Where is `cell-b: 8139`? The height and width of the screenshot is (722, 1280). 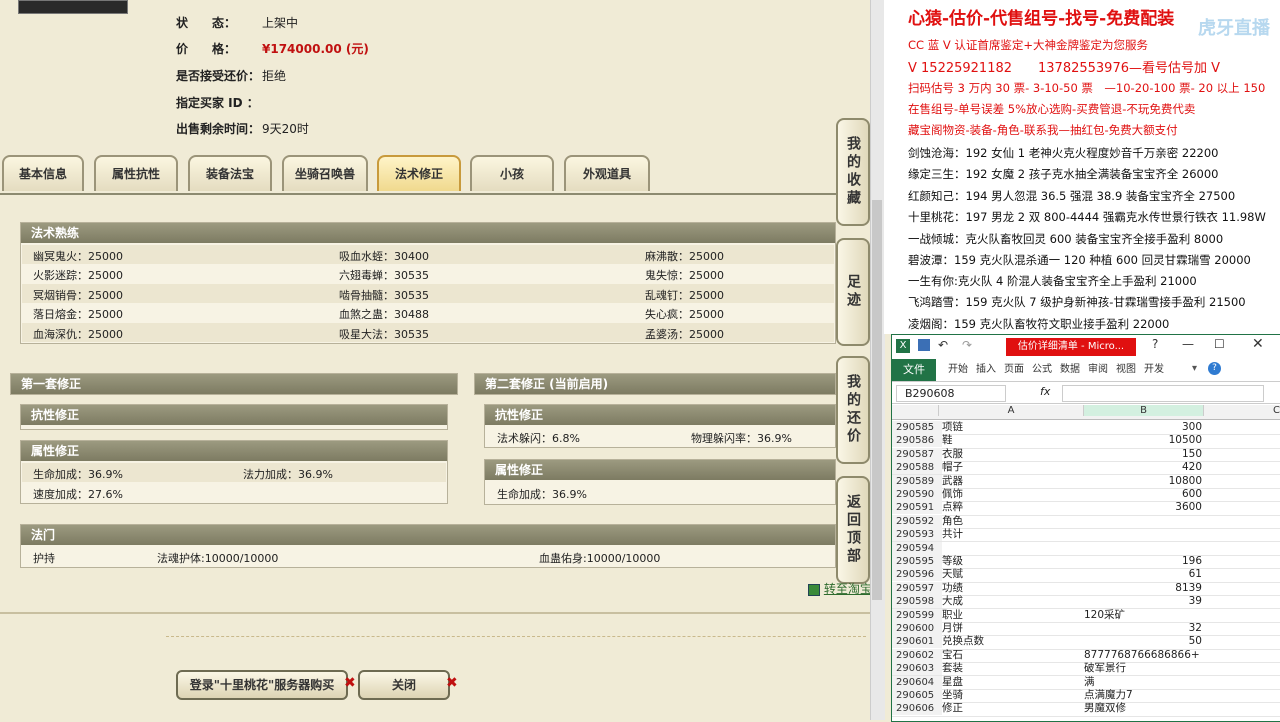 cell-b: 8139 is located at coordinates (1143, 588).